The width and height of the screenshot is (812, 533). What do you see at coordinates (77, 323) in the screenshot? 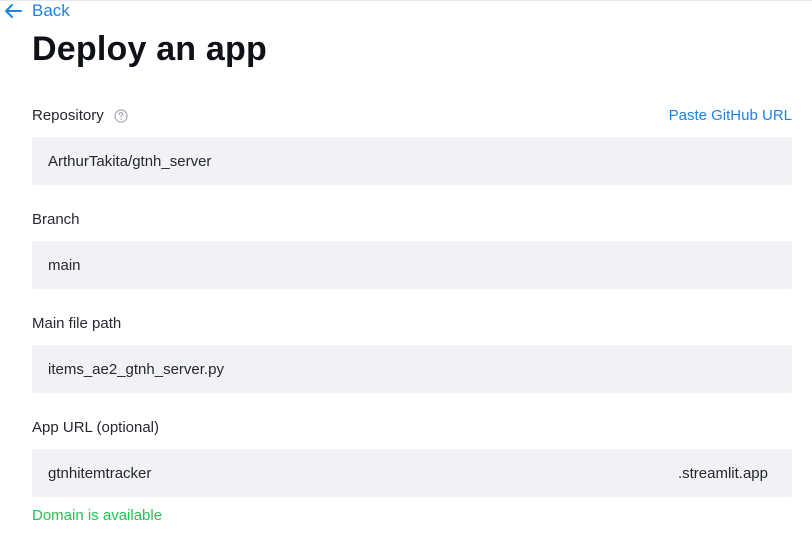
I see `main-file-label: Main file path` at bounding box center [77, 323].